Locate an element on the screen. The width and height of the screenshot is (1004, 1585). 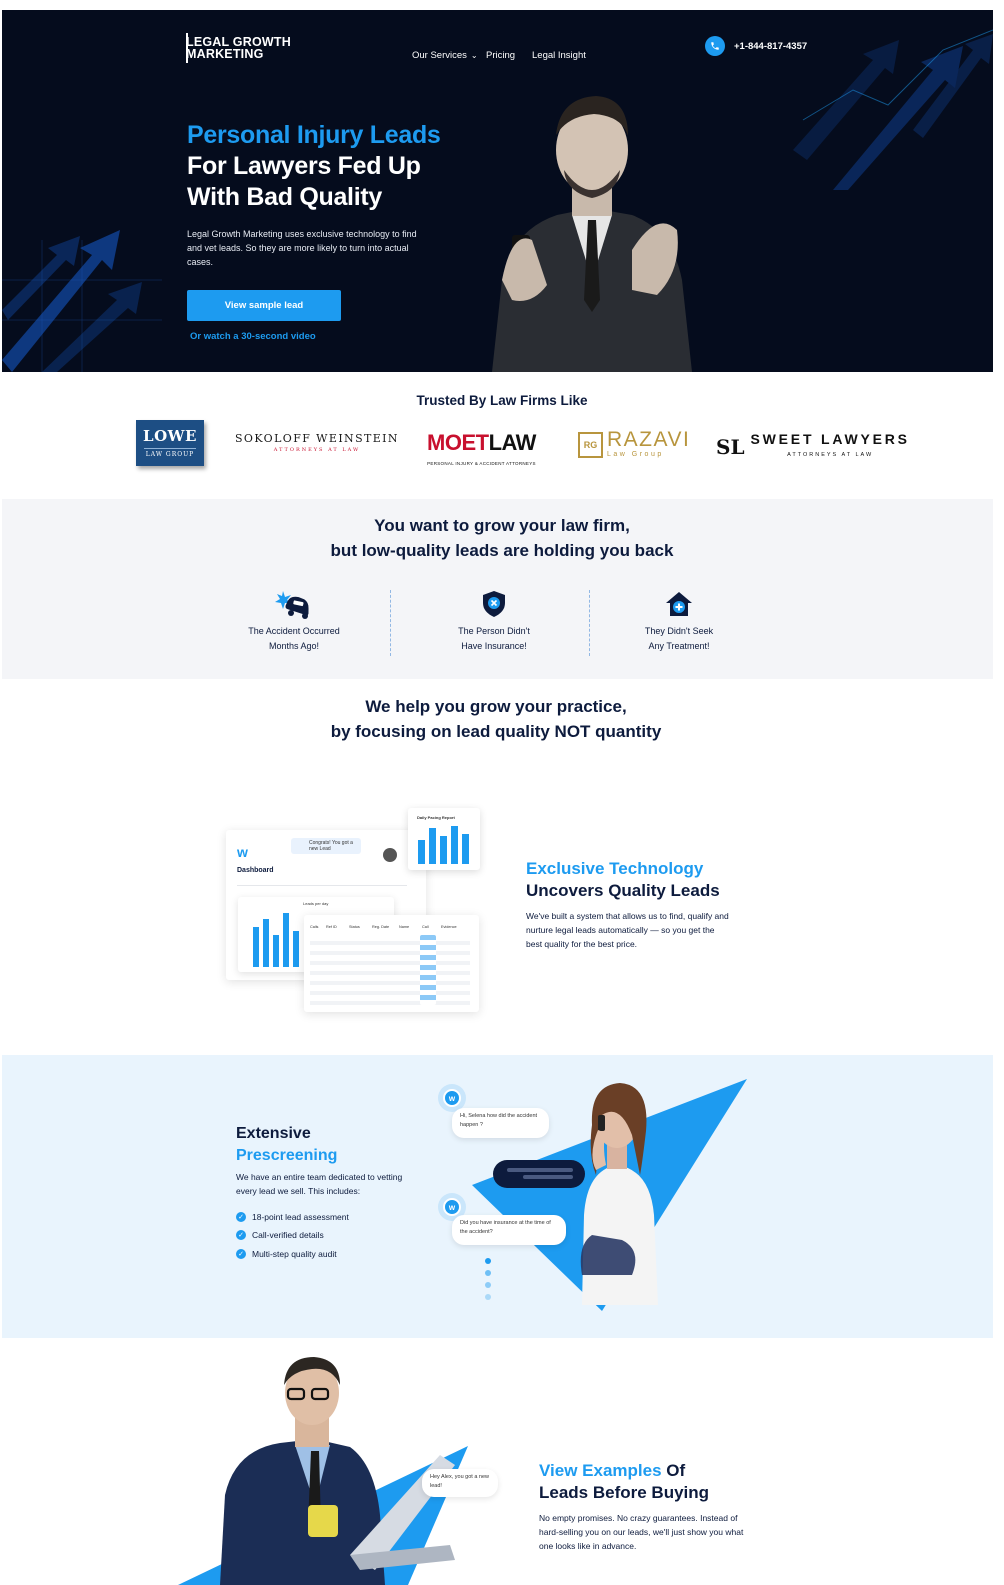
growth-arrows-decoration is located at coordinates (82, 301).